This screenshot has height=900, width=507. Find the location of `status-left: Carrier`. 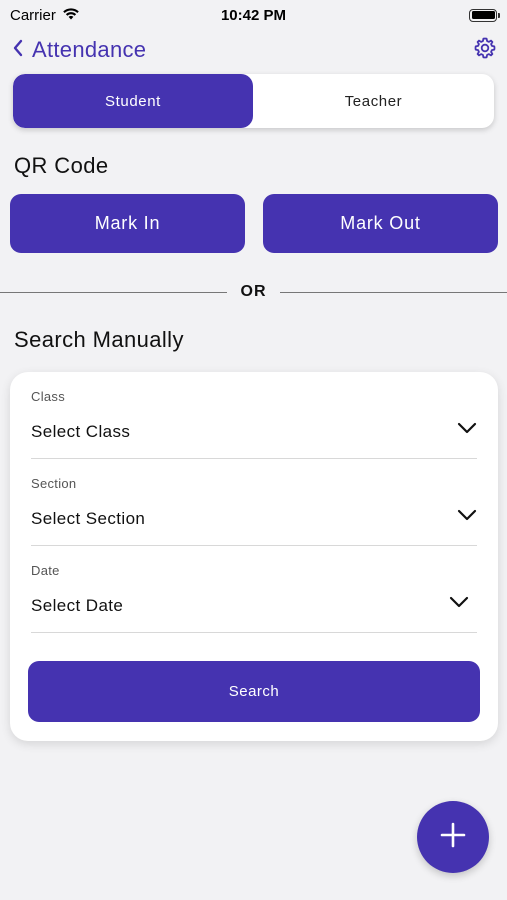

status-left: Carrier is located at coordinates (45, 15).